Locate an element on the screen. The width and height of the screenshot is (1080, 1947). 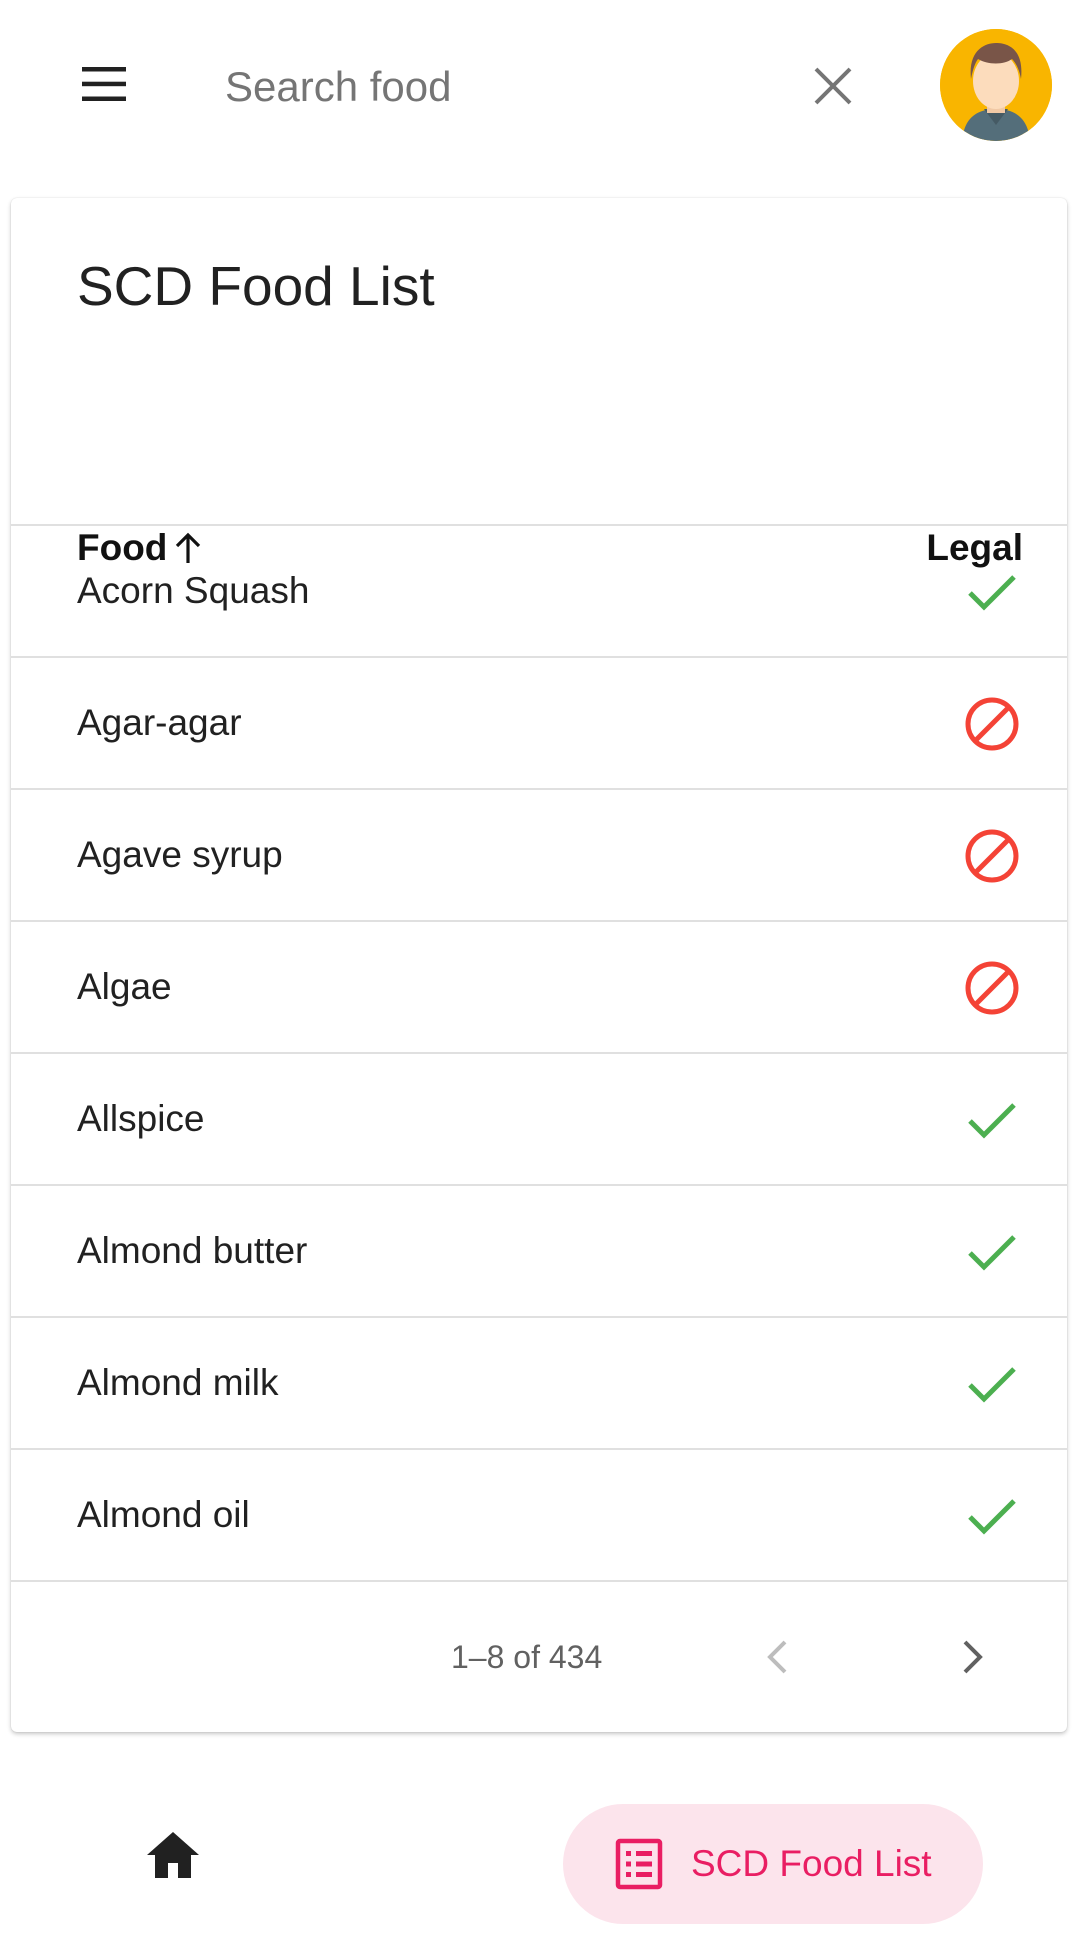
table-row: Almond oil is located at coordinates (539, 1516).